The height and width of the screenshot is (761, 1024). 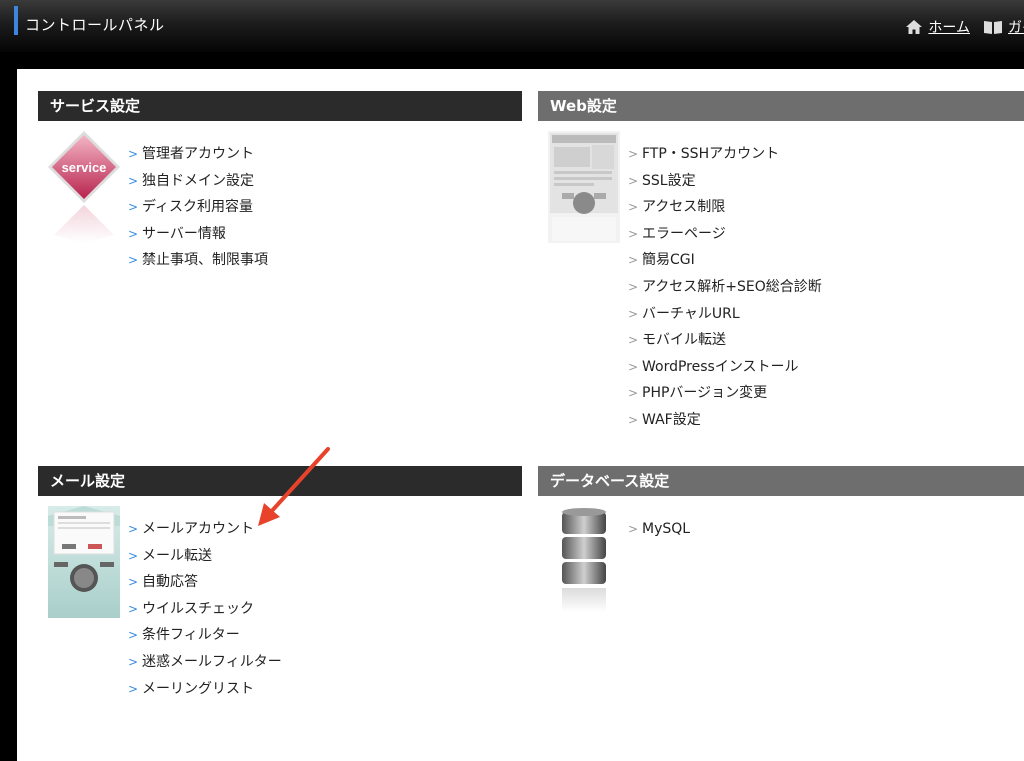 I want to click on nav-guide-link: ガイ, so click(x=1004, y=27).